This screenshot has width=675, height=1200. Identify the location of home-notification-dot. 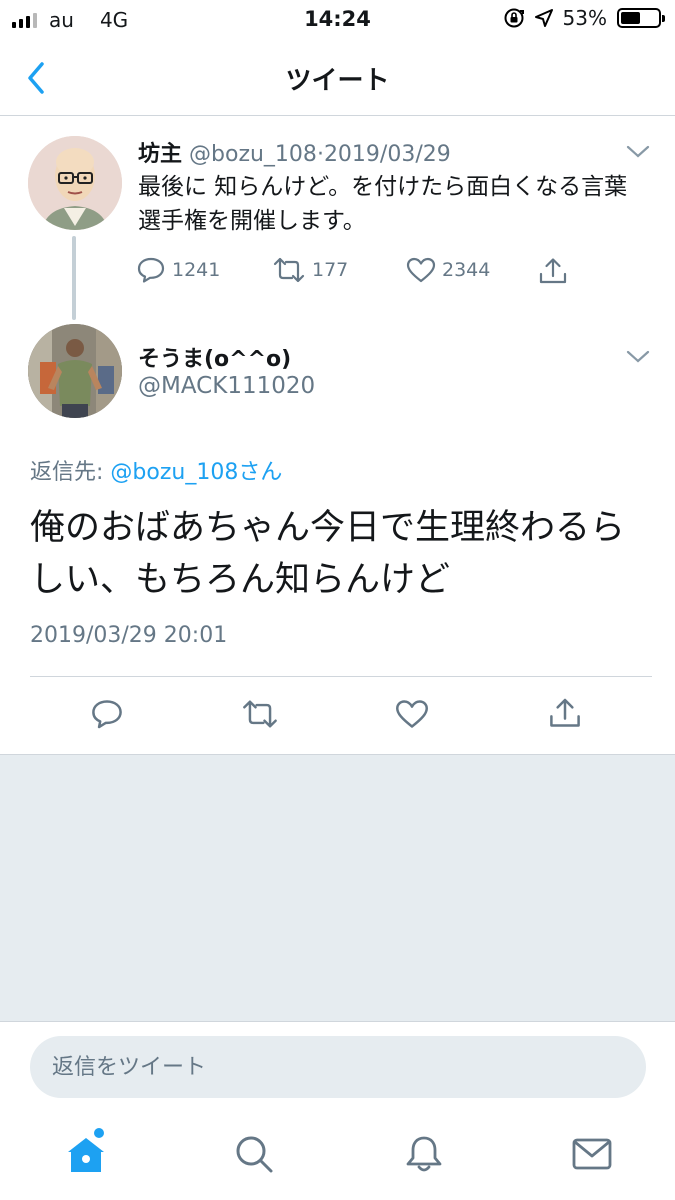
(99, 1133).